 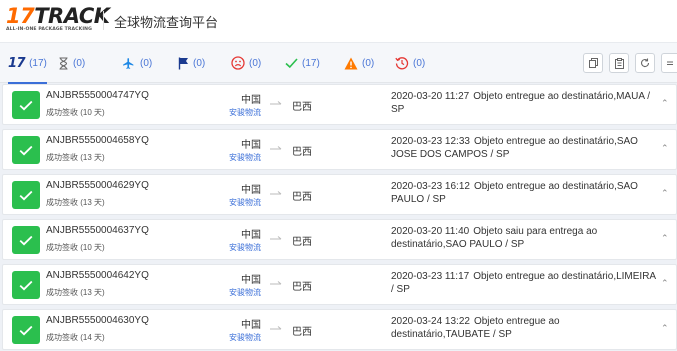 What do you see at coordinates (419, 63) in the screenshot?
I see `tab-expired-count: (0)` at bounding box center [419, 63].